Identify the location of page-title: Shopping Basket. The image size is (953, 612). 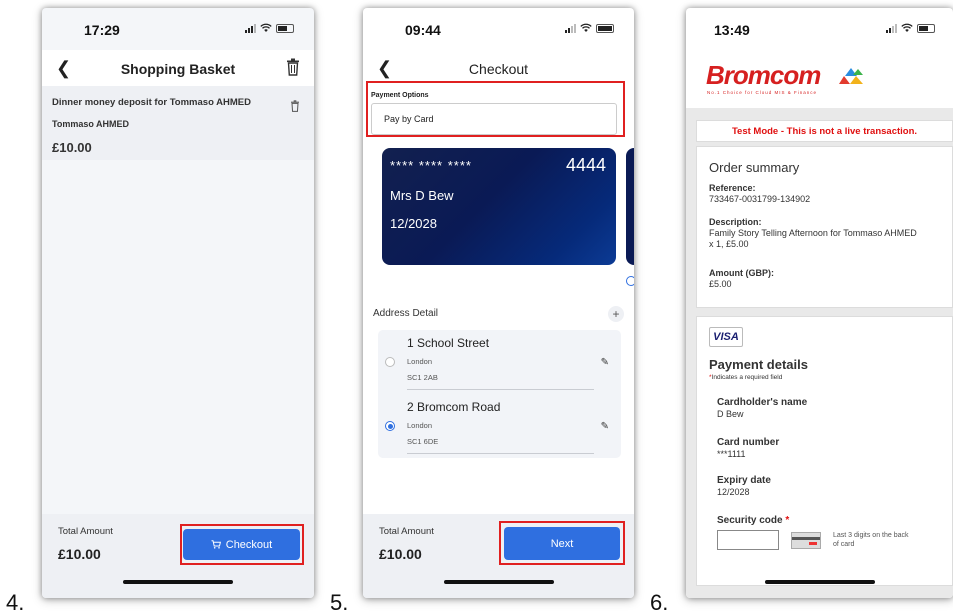
(178, 69).